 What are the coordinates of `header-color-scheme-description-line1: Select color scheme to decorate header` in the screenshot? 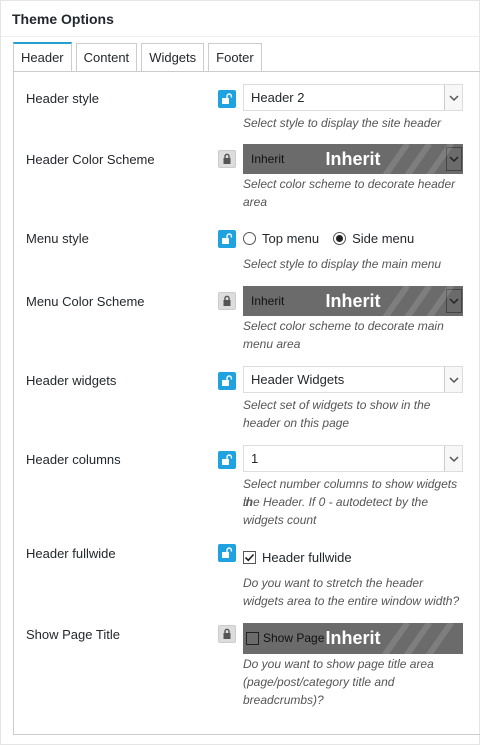 It's located at (349, 184).